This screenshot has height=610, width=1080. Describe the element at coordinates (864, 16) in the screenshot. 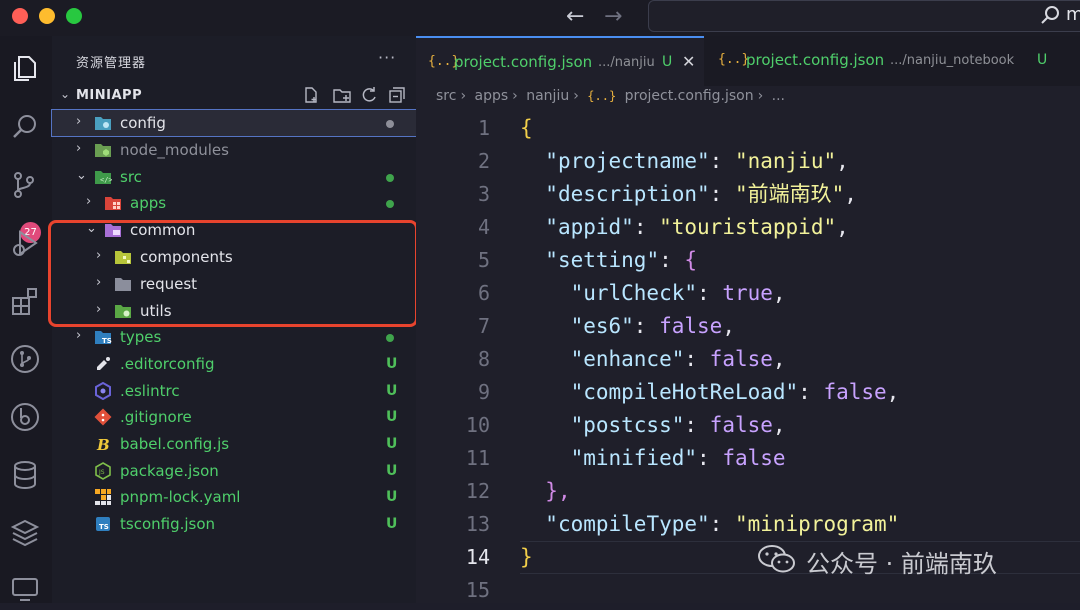

I see `command-center` at that location.